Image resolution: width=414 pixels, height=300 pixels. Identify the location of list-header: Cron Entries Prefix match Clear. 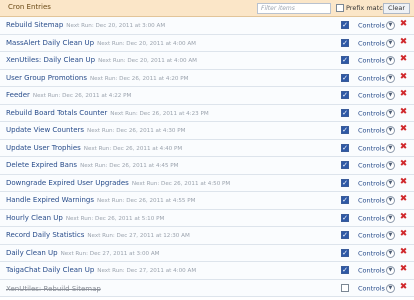
(207, 8).